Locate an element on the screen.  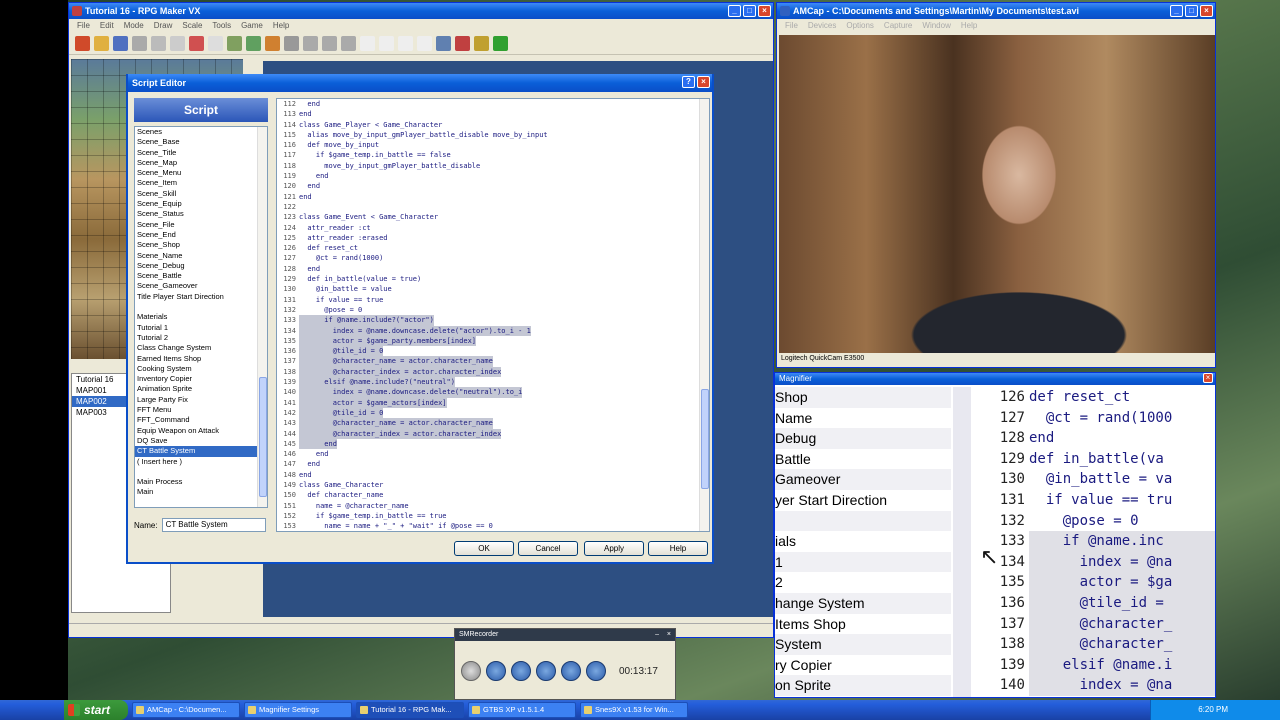
script-list-item: Scene_Menu is located at coordinates (201, 173).